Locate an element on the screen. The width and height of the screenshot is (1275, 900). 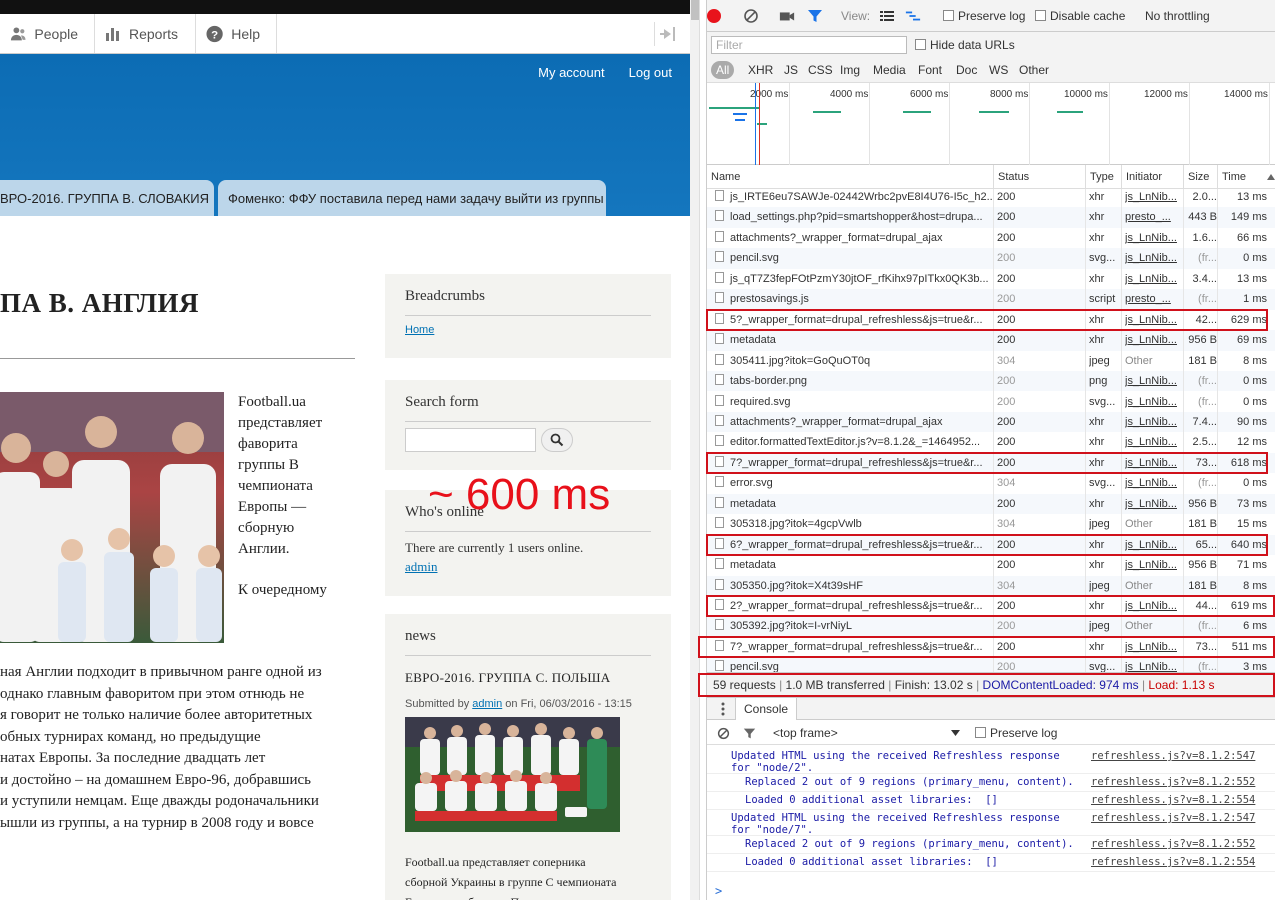
console-prompt: > is located at coordinates (718, 891).